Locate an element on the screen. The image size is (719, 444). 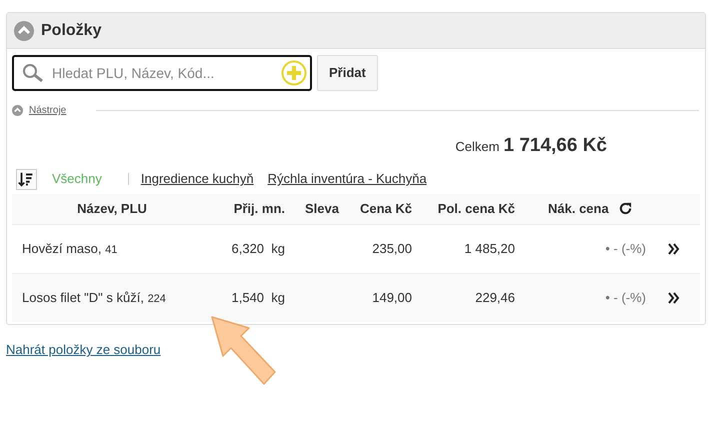
column-header: Nák. cena is located at coordinates (578, 209).